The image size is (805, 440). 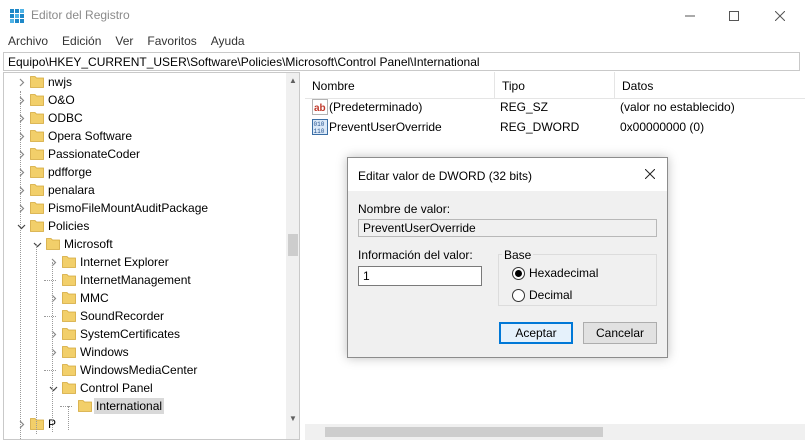 What do you see at coordinates (385, 127) in the screenshot?
I see `value-name: PreventUserOverride` at bounding box center [385, 127].